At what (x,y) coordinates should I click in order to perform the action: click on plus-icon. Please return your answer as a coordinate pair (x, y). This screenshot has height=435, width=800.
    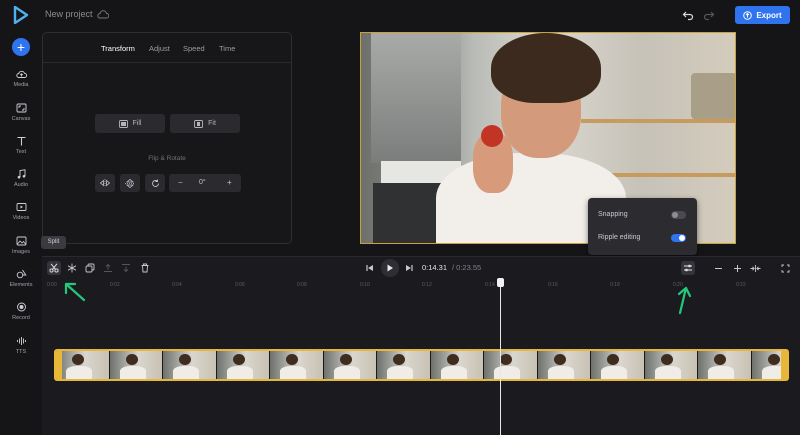
    Looking at the image, I should click on (737, 268).